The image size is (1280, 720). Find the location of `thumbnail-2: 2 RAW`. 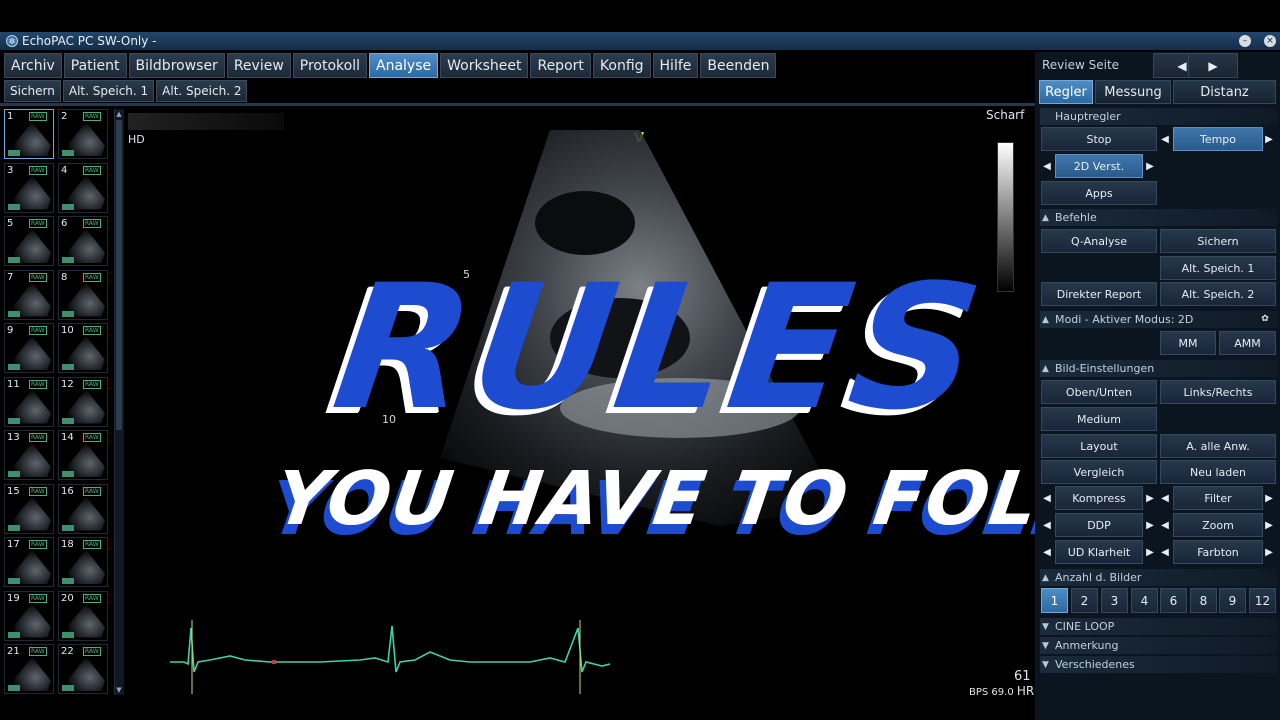

thumbnail-2: 2 RAW is located at coordinates (83, 134).